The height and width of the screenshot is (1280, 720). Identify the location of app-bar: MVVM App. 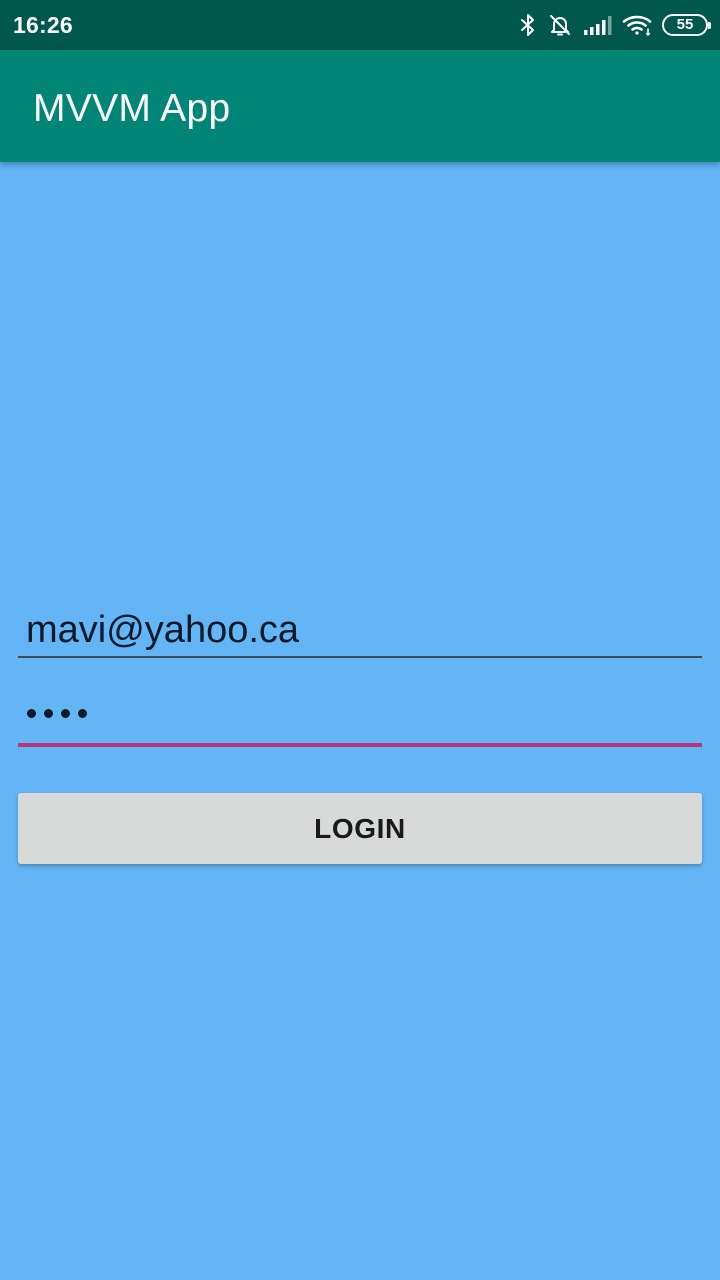
(360, 106).